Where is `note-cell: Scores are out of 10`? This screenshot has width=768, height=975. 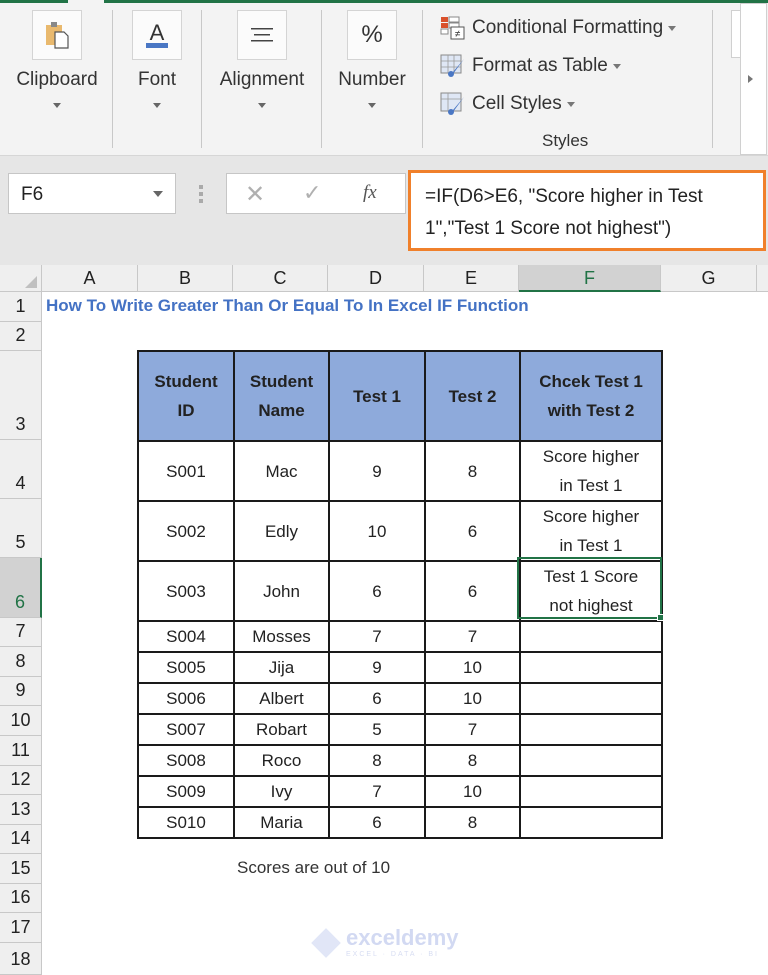 note-cell: Scores are out of 10 is located at coordinates (313, 868).